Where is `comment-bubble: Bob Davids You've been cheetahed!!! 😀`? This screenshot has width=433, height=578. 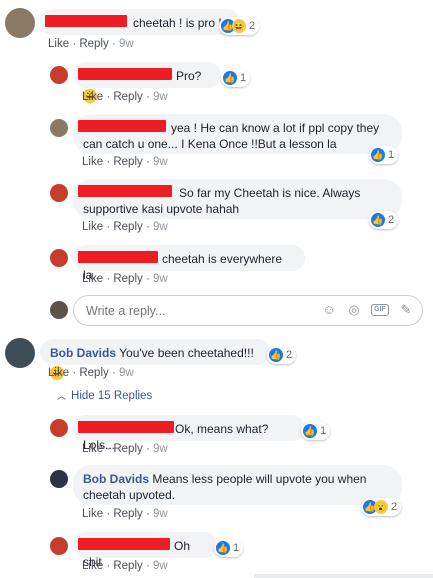
comment-bubble: Bob Davids You've been cheetahed!!! 😀 is located at coordinates (155, 359).